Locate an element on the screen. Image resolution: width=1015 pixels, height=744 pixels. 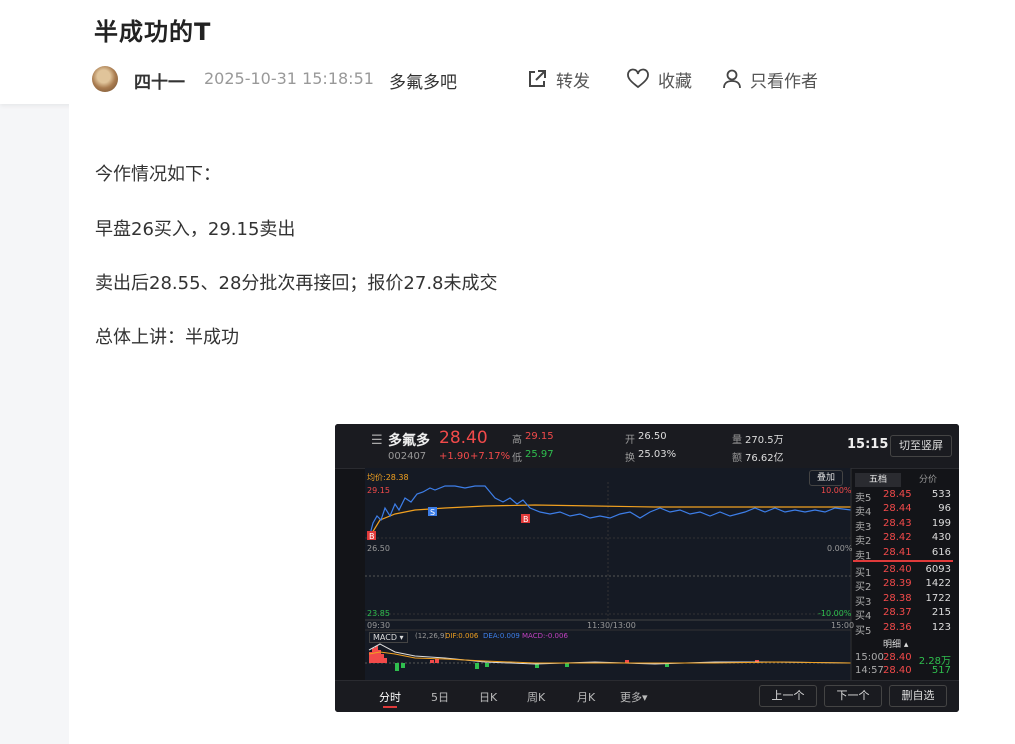
level-label: 买4 is located at coordinates (863, 617).